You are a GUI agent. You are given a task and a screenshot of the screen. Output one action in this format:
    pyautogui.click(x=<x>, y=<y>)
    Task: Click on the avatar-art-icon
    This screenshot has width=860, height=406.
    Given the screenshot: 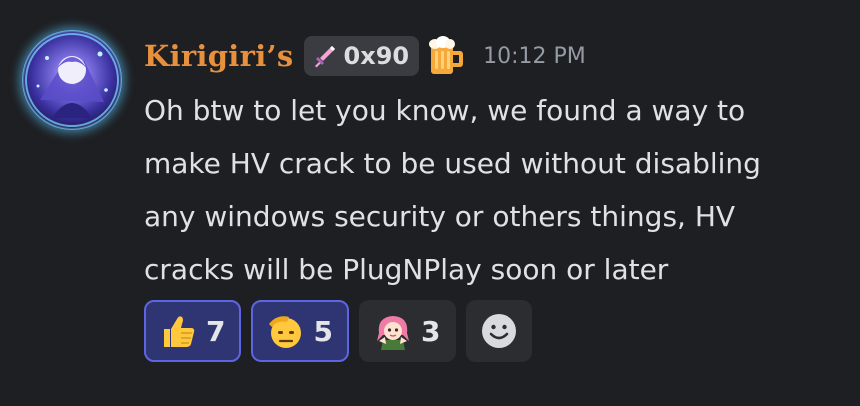 What is the action you would take?
    pyautogui.click(x=72, y=80)
    